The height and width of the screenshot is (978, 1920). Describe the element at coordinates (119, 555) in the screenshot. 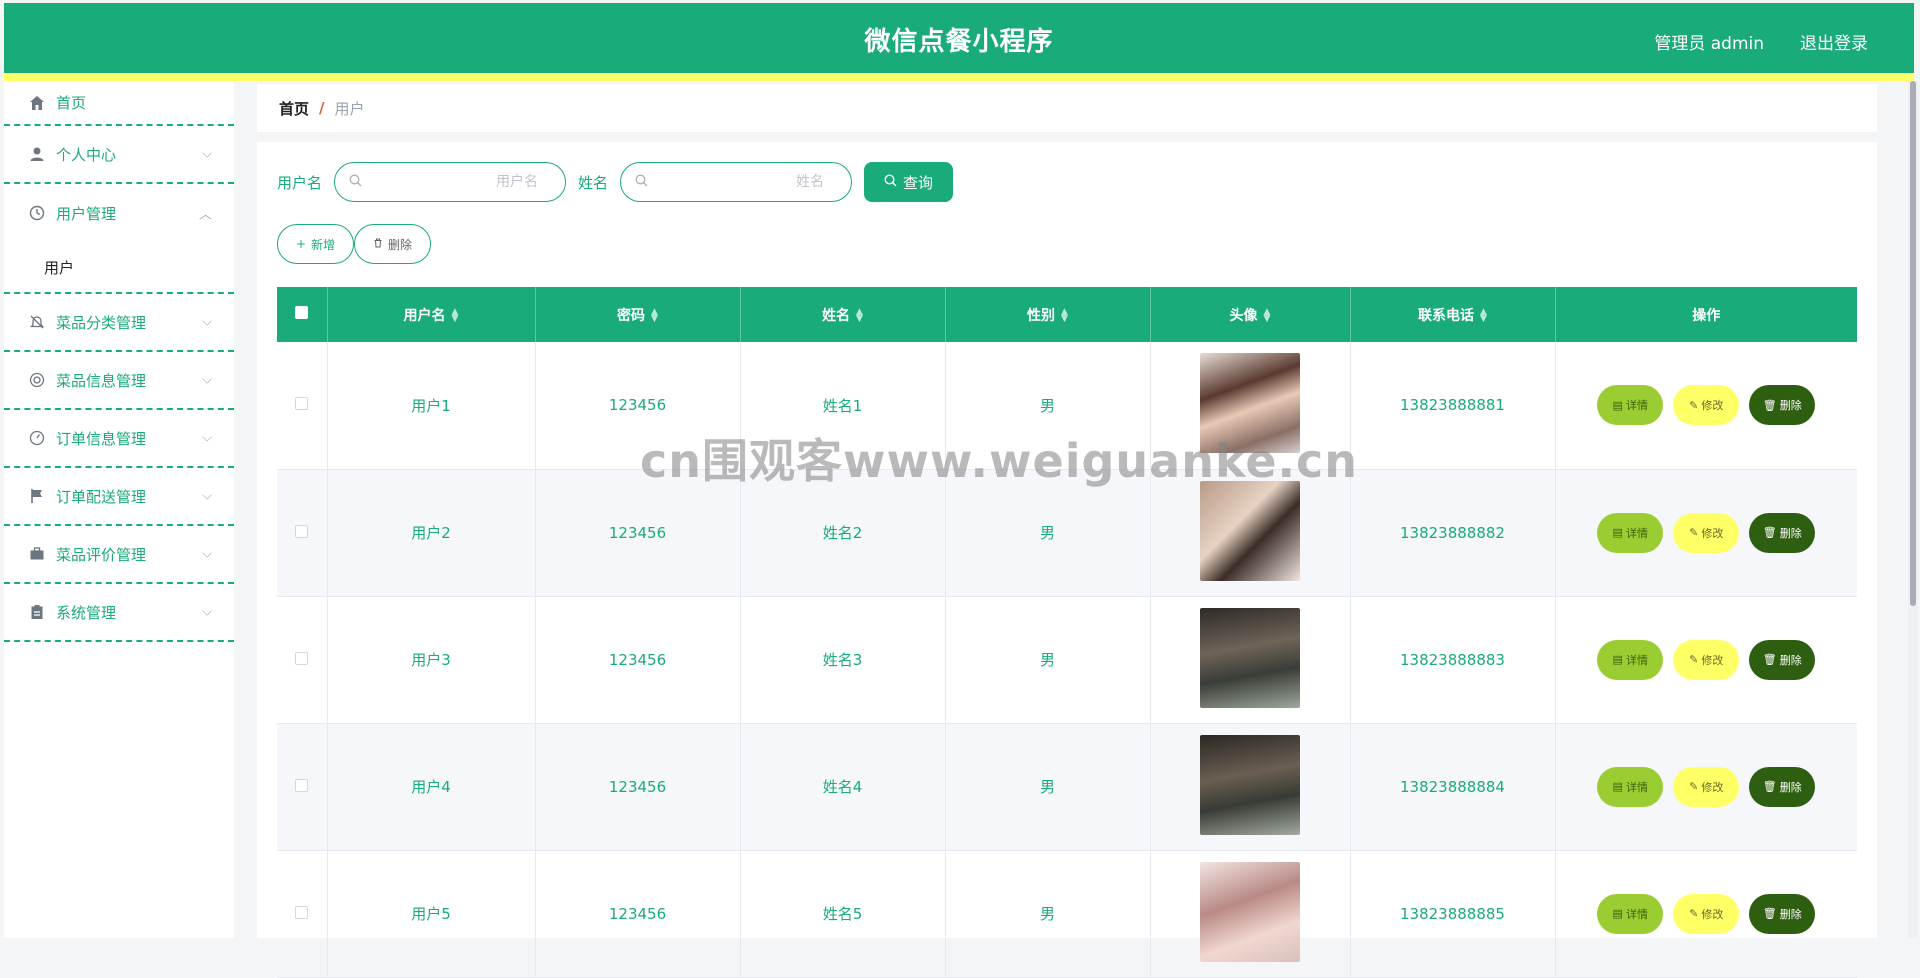

I see `sidebar-item-dish-review: 菜品评价管理 ⌵` at that location.